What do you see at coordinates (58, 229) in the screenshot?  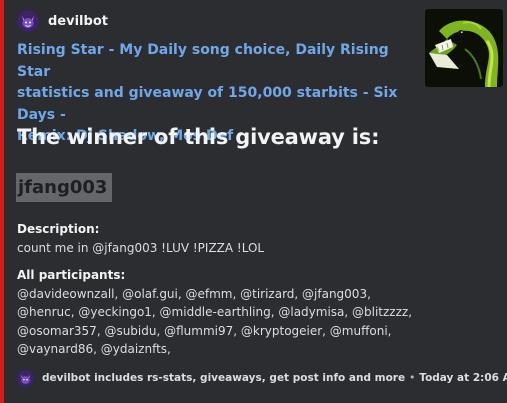 I see `description-label: Description:` at bounding box center [58, 229].